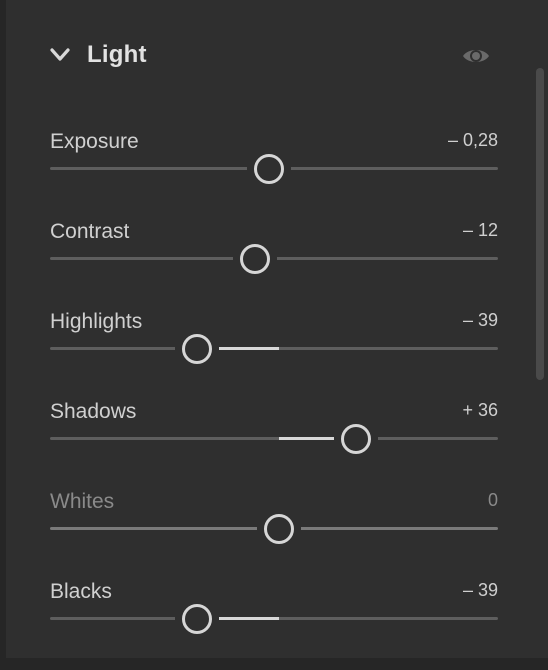 Image resolution: width=548 pixels, height=670 pixels. I want to click on slider-label: Highlights, so click(96, 321).